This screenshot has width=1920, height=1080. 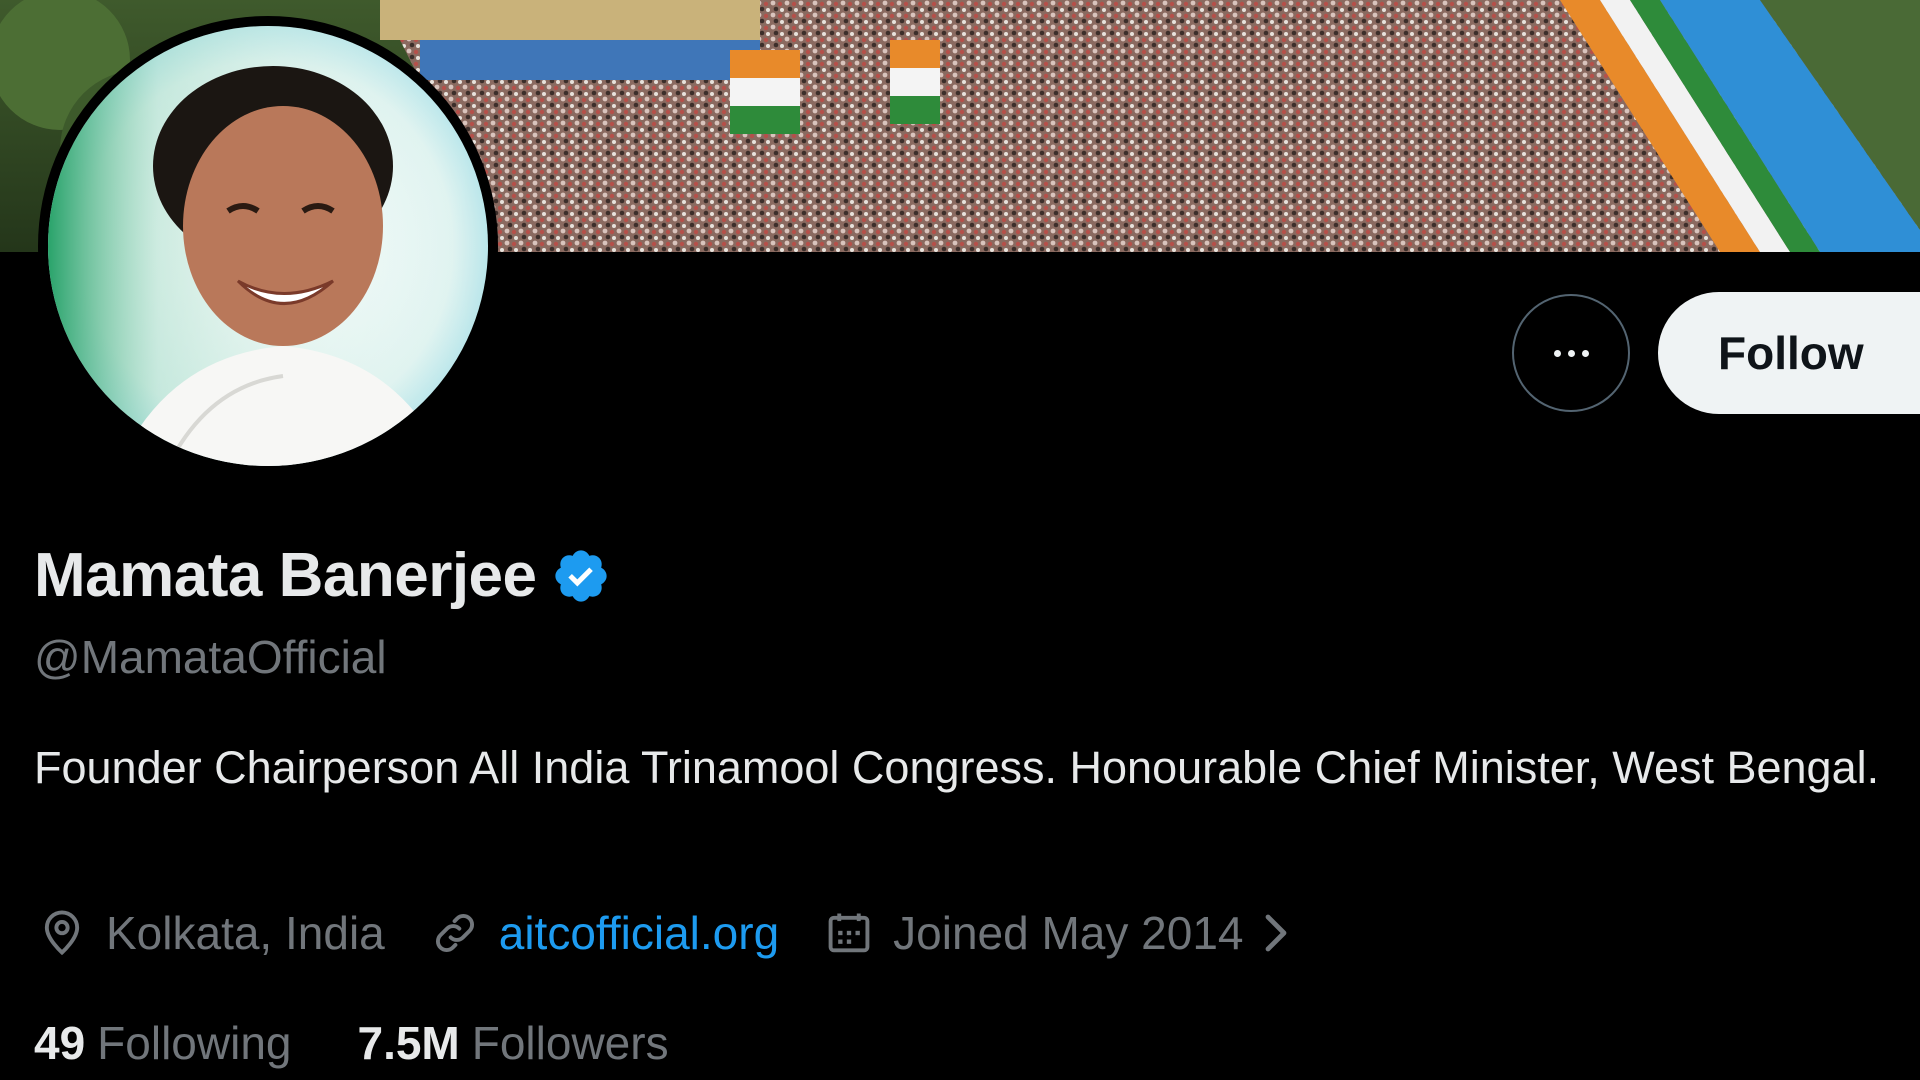 I want to click on calendar-icon, so click(x=849, y=933).